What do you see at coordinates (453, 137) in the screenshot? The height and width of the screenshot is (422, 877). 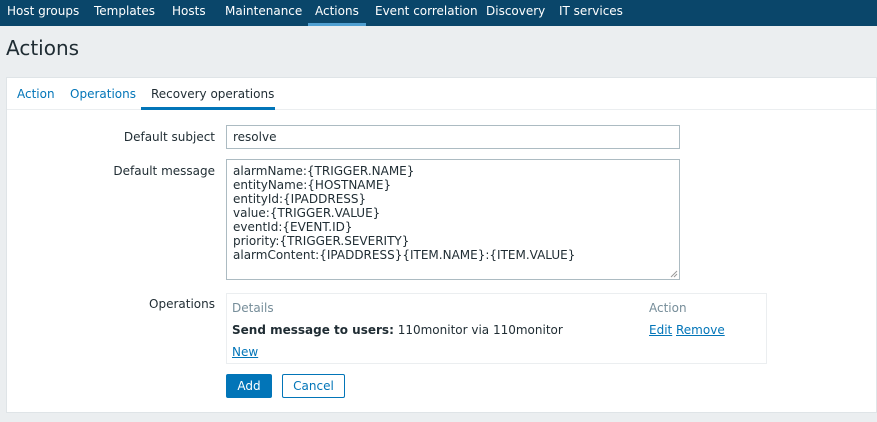 I see `default-subject-input` at bounding box center [453, 137].